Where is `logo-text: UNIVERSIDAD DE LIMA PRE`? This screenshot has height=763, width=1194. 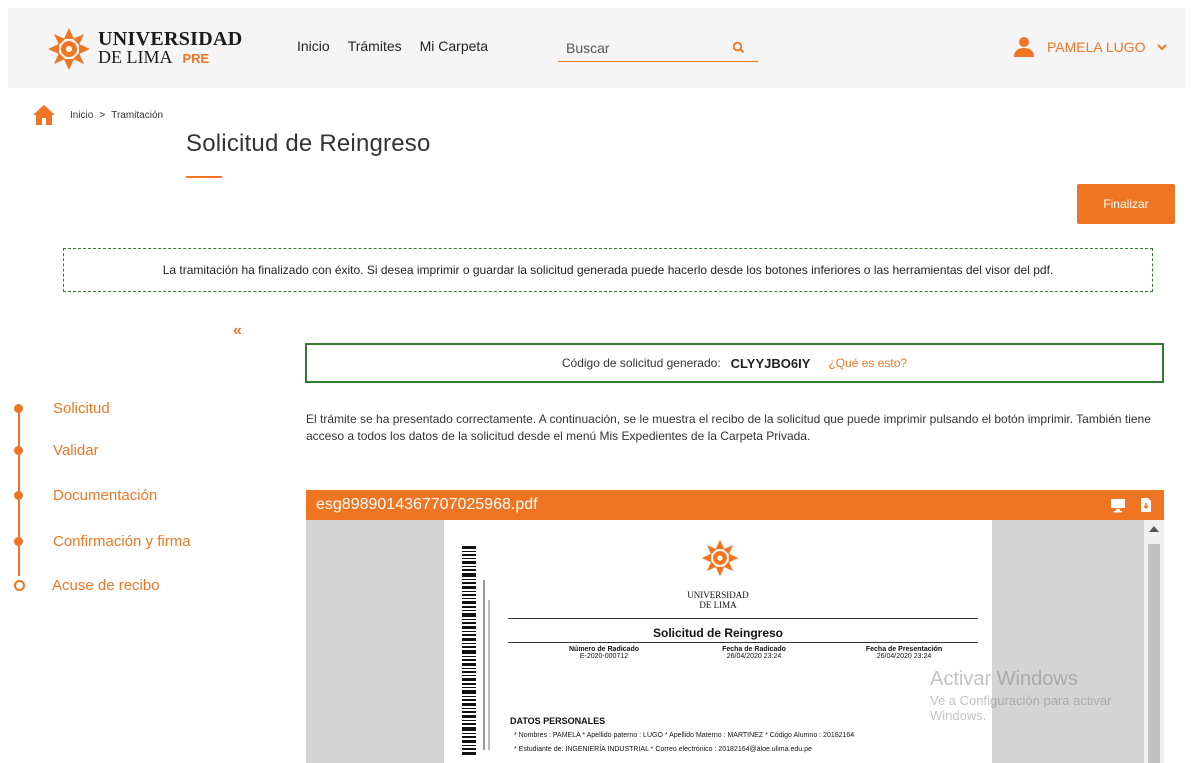
logo-text: UNIVERSIDAD DE LIMA PRE is located at coordinates (170, 48).